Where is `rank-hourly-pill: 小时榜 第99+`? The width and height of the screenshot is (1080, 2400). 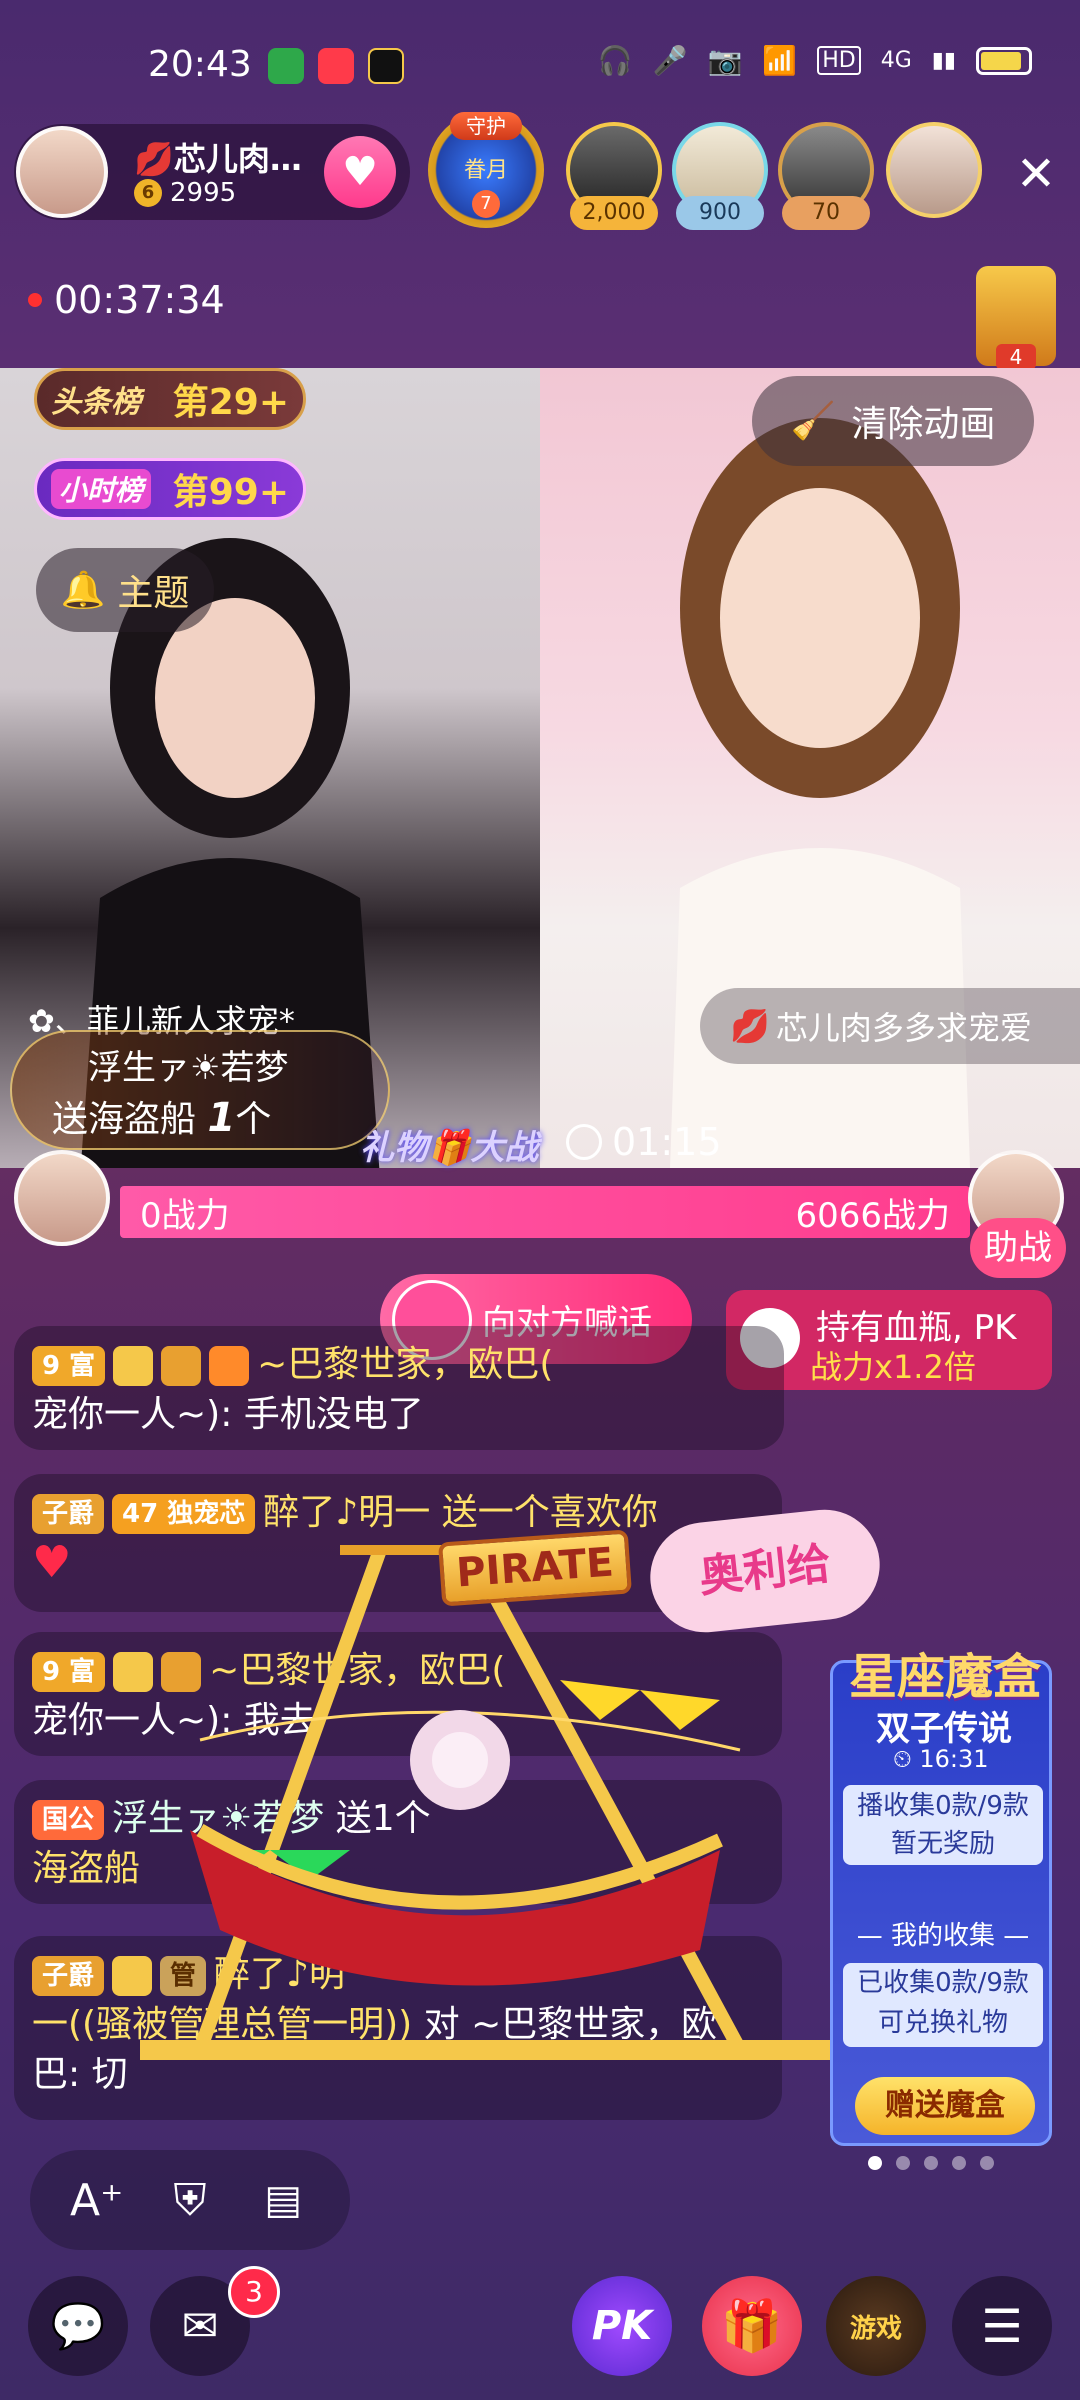 rank-hourly-pill: 小时榜 第99+ is located at coordinates (170, 489).